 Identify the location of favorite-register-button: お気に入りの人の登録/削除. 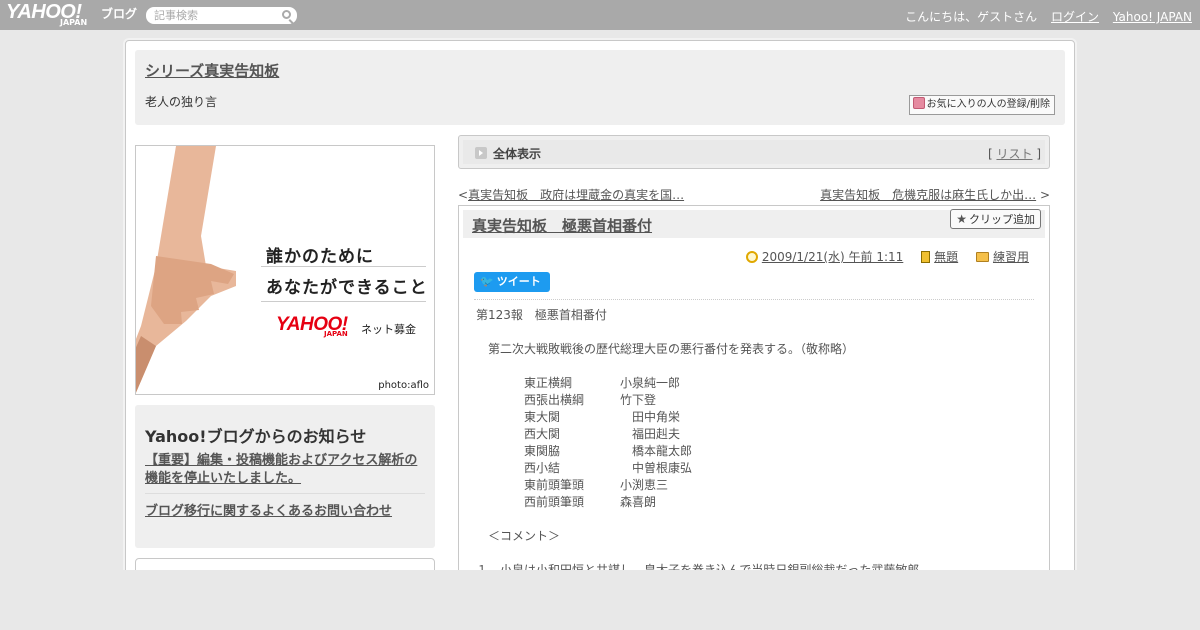
(981, 105).